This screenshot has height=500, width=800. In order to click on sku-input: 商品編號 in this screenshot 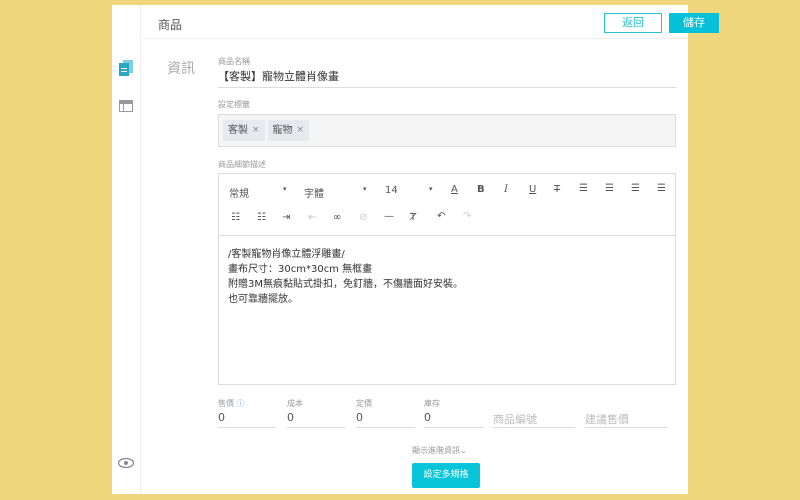, I will do `click(534, 418)`.